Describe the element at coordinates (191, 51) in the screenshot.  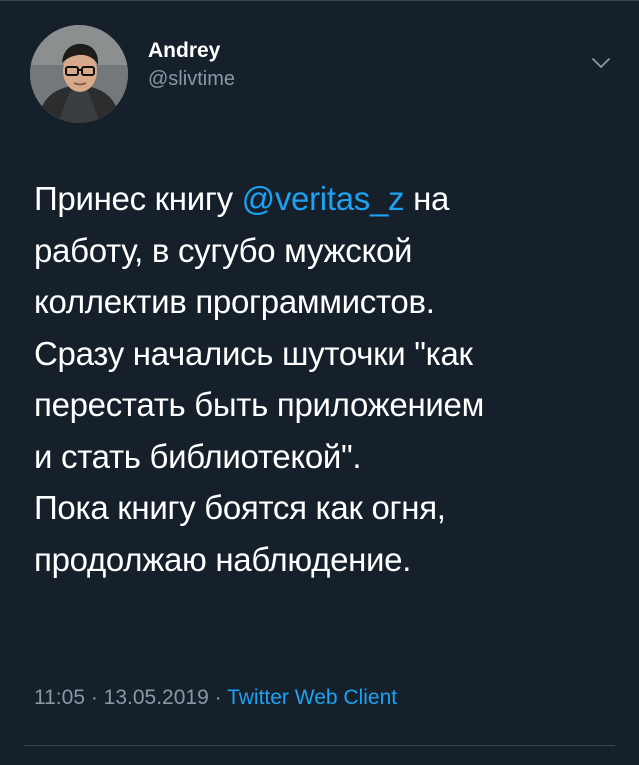
I see `display-name: Andrey` at that location.